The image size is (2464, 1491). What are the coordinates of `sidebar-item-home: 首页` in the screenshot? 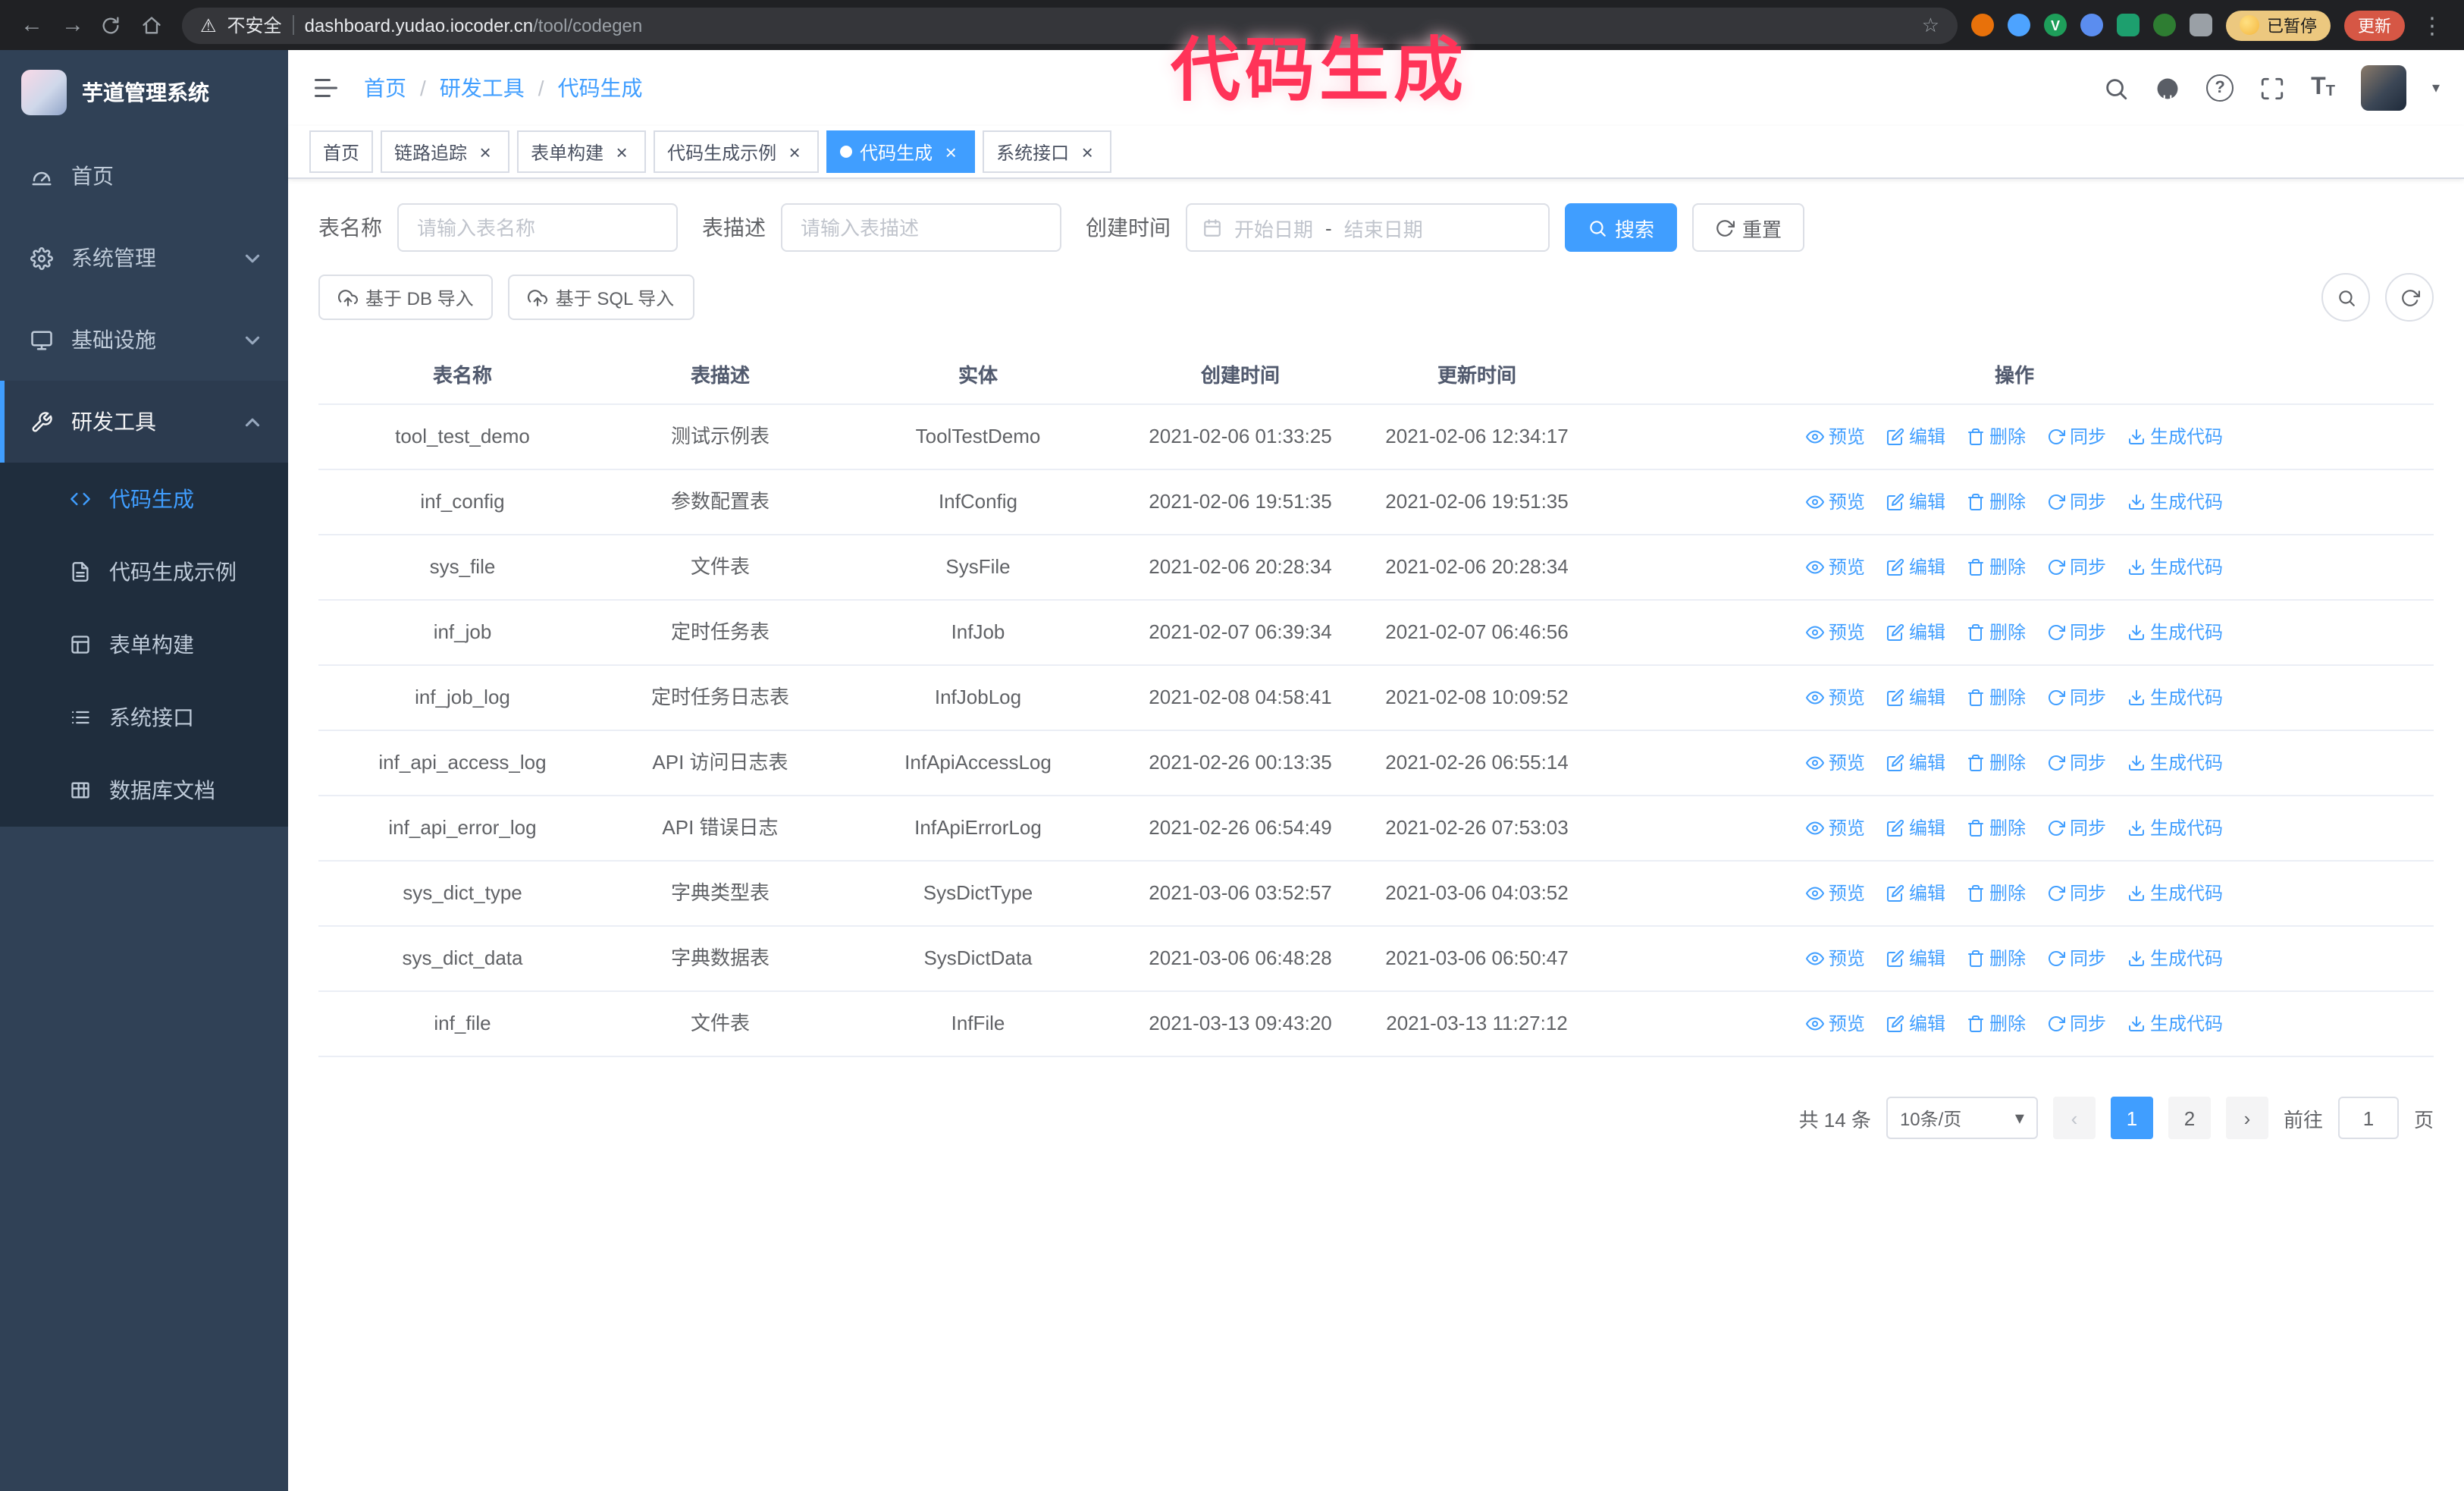 It's located at (144, 176).